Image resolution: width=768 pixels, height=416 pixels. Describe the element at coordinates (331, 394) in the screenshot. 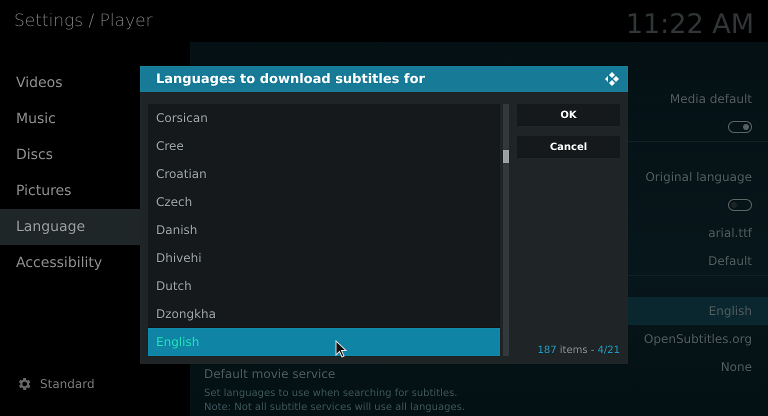

I see `help-text: Set languages to use when searching for subtitles.` at that location.